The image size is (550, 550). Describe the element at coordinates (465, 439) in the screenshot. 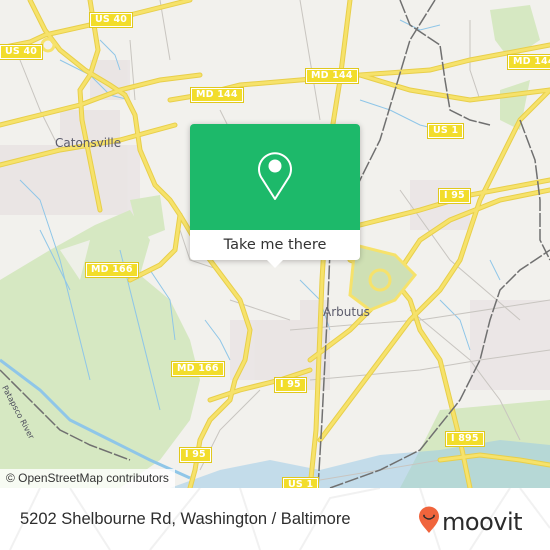

I see `road-shield-i895: I 895` at that location.